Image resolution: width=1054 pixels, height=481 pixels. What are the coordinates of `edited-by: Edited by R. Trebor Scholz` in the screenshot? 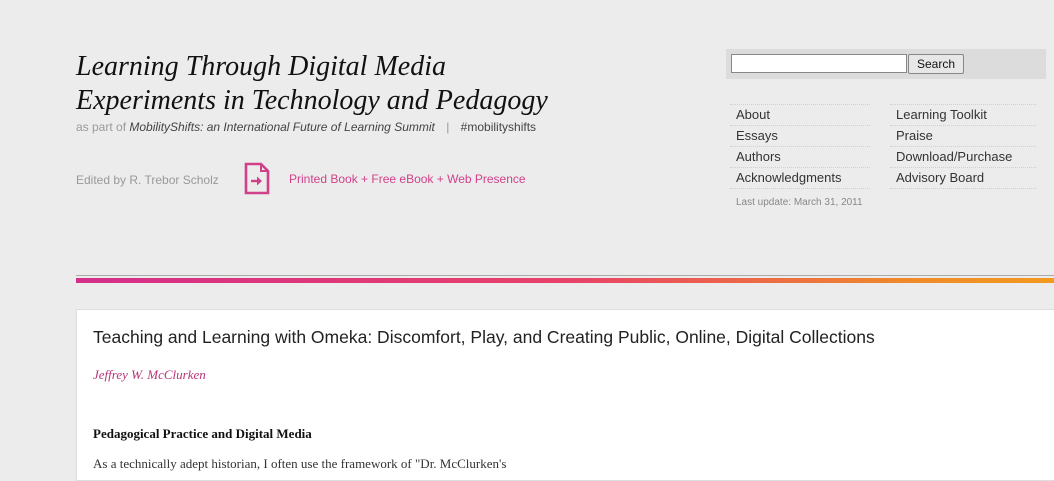 It's located at (147, 180).